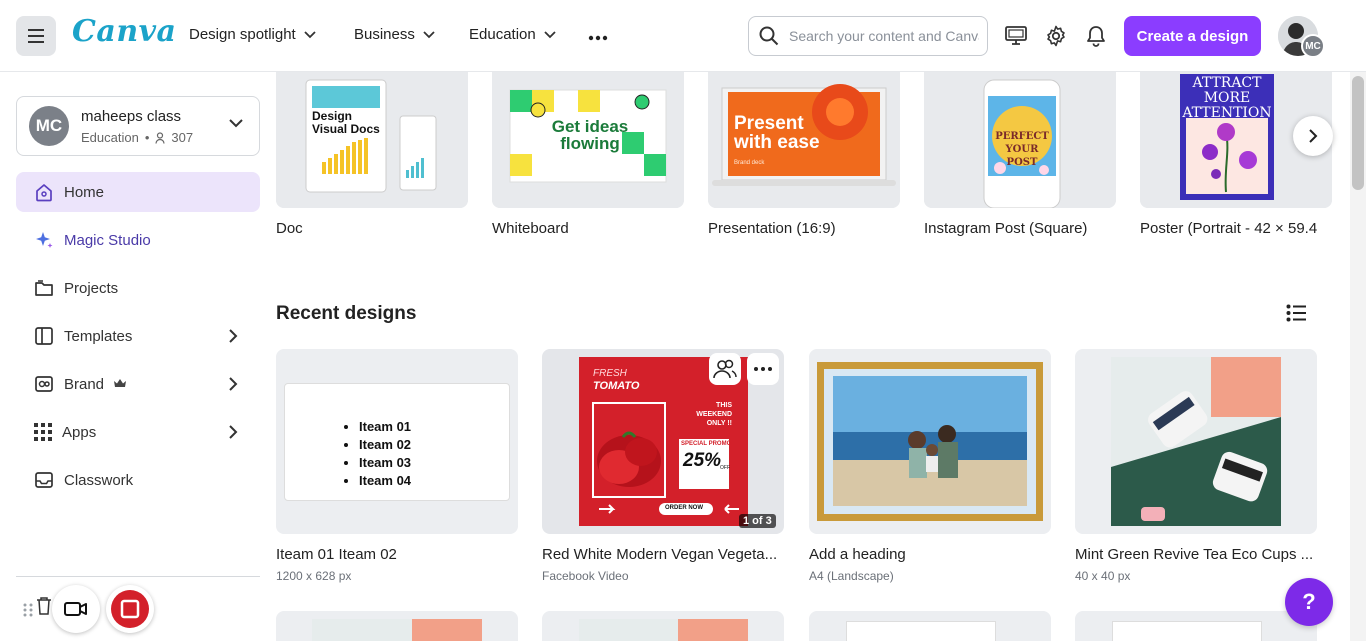 This screenshot has width=1366, height=641. Describe the element at coordinates (588, 154) in the screenshot. I see `template-whiteboard: Get ideas flowing Whiteboard` at that location.